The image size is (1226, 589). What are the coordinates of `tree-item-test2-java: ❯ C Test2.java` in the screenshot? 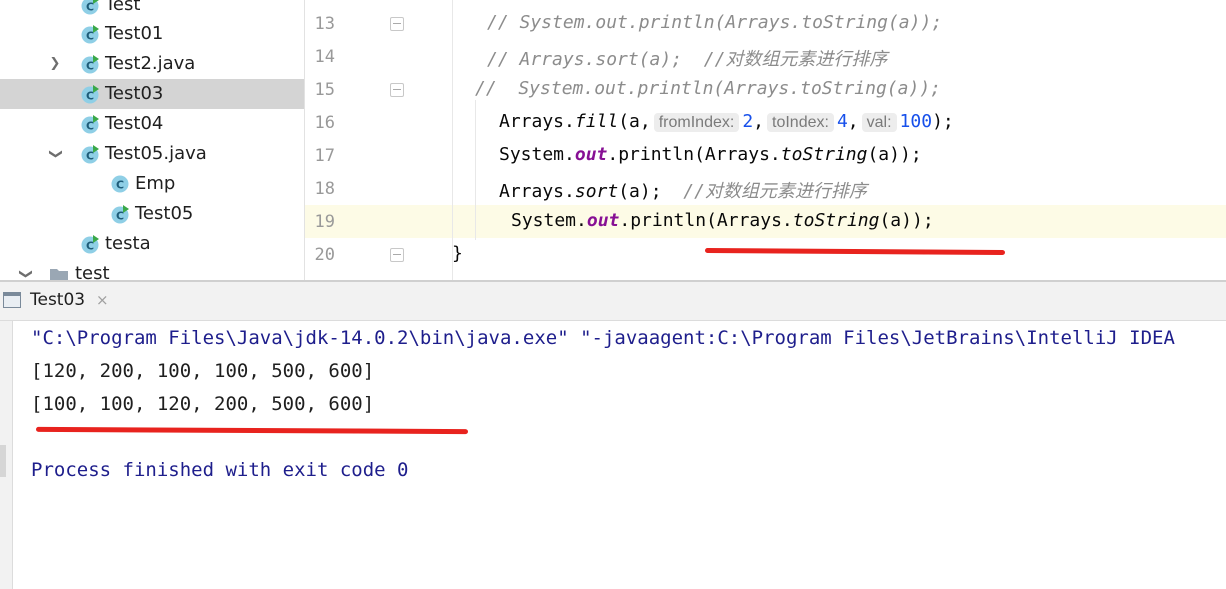 It's located at (152, 64).